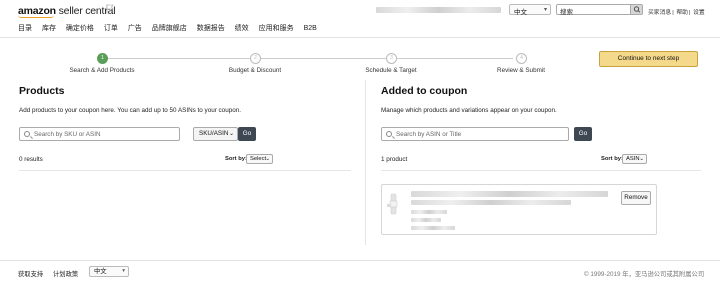  What do you see at coordinates (394, 159) in the screenshot?
I see `product-count: 1 product` at bounding box center [394, 159].